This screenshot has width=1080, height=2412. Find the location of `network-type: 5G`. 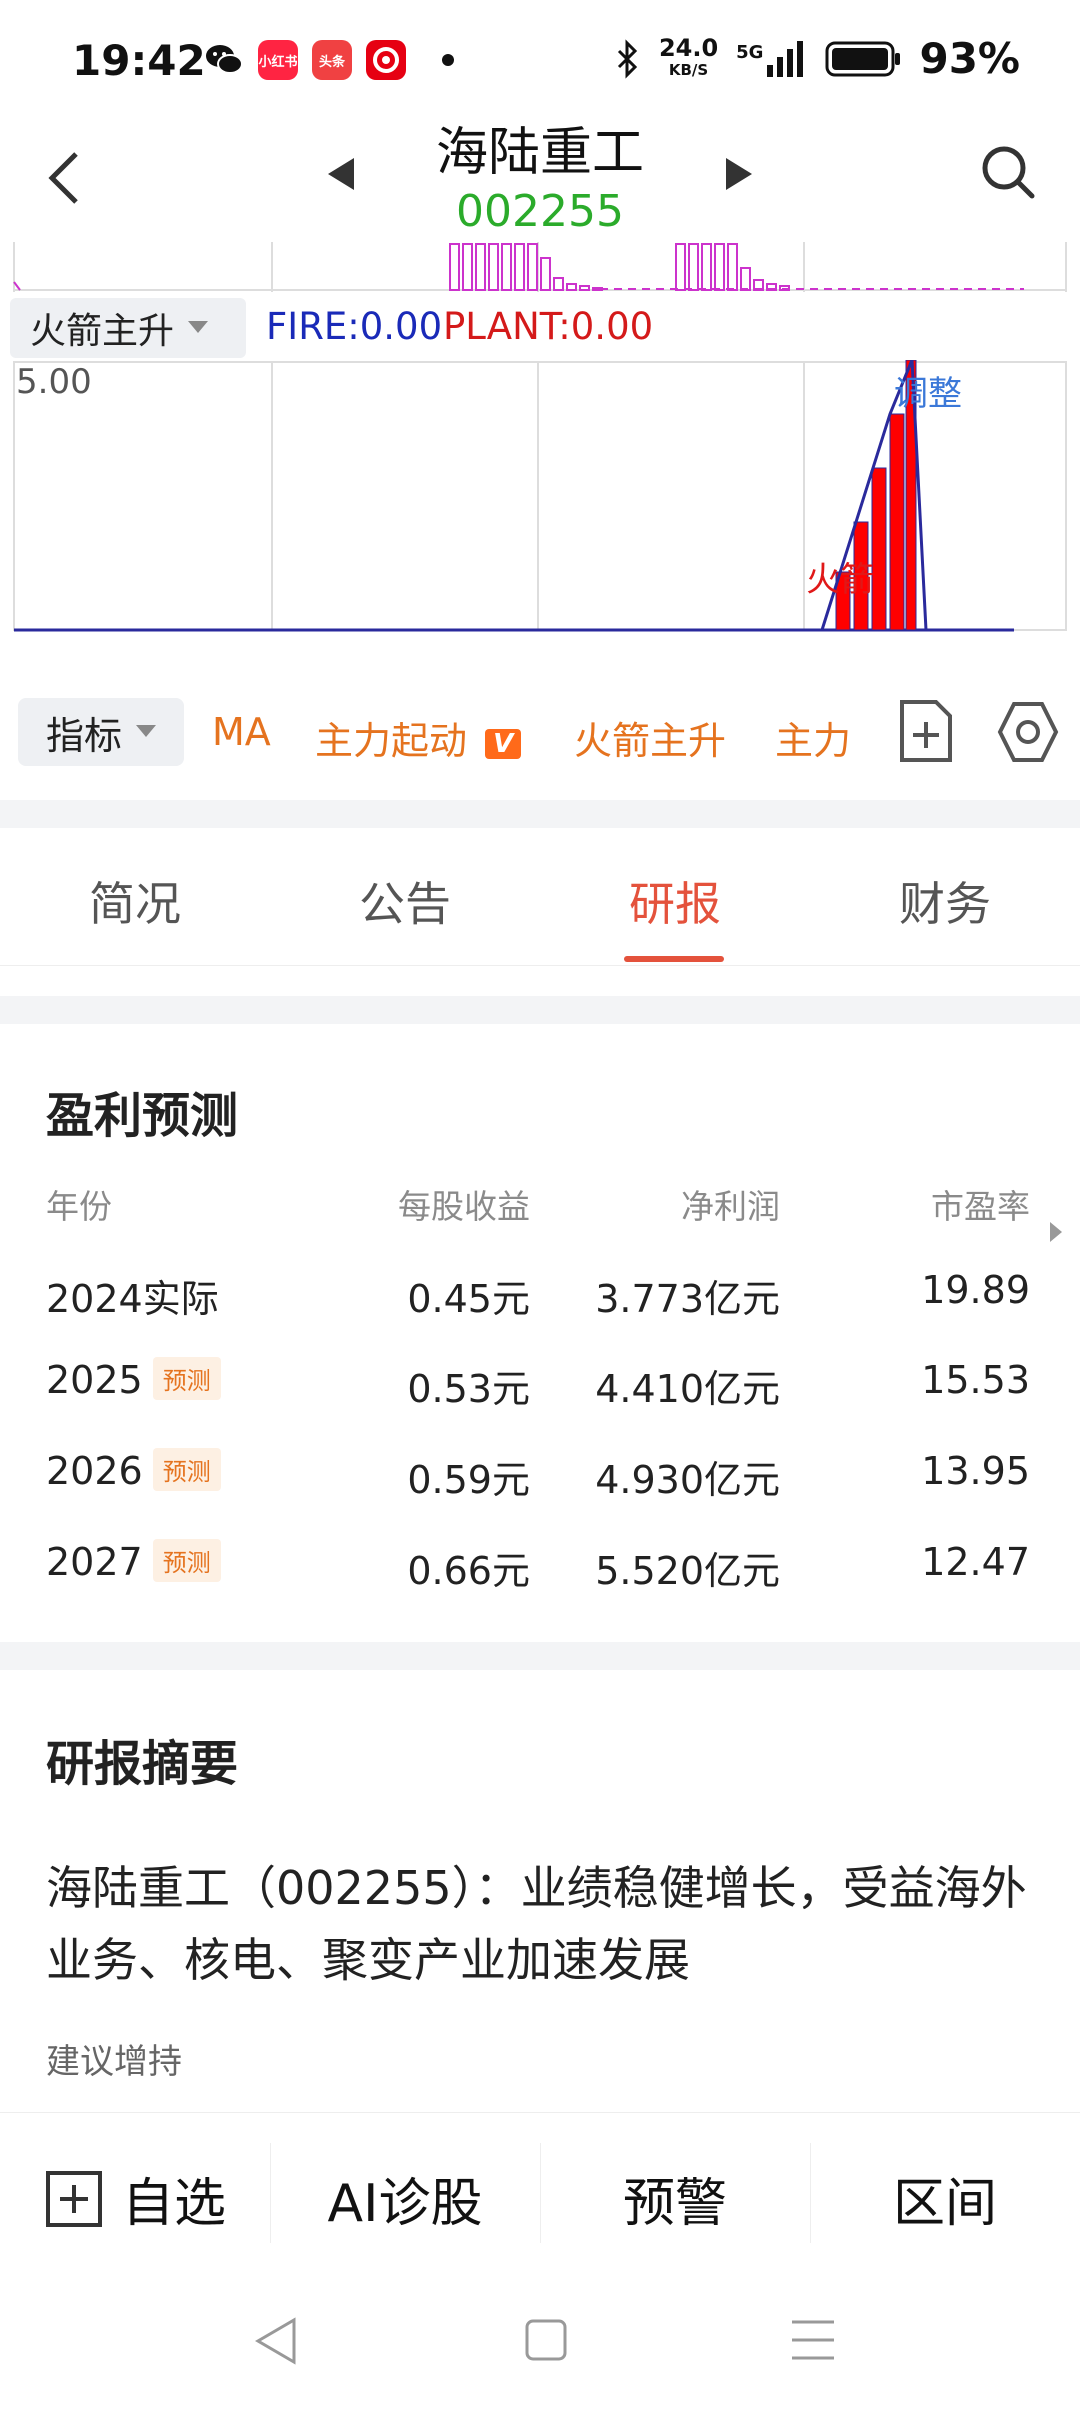

network-type: 5G is located at coordinates (750, 52).